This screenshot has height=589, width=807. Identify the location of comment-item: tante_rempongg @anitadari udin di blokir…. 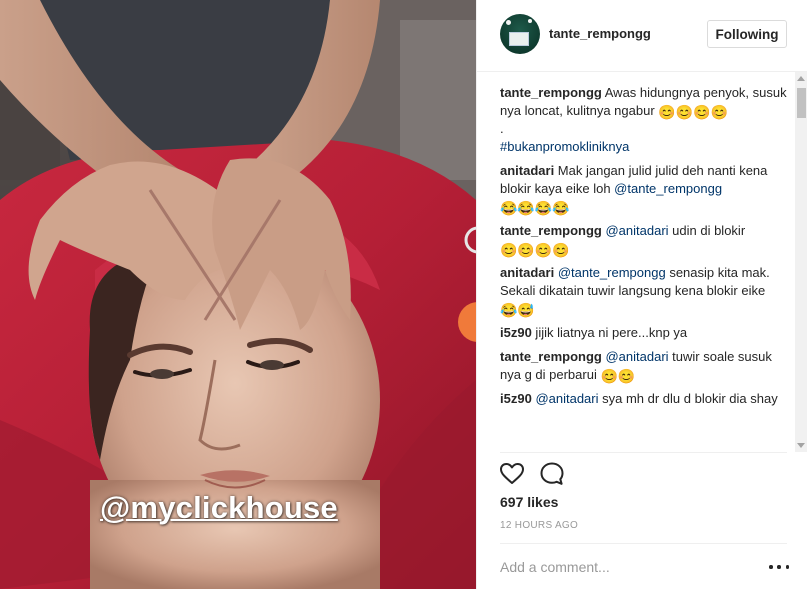
(645, 240).